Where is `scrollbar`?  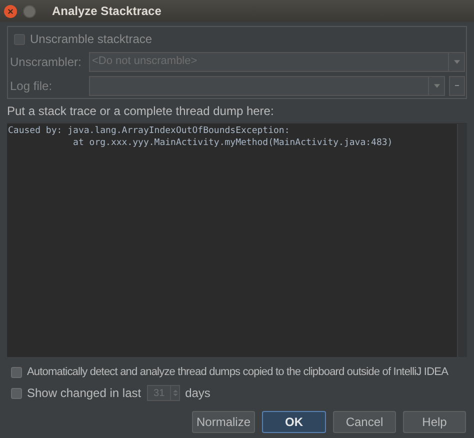
scrollbar is located at coordinates (462, 240).